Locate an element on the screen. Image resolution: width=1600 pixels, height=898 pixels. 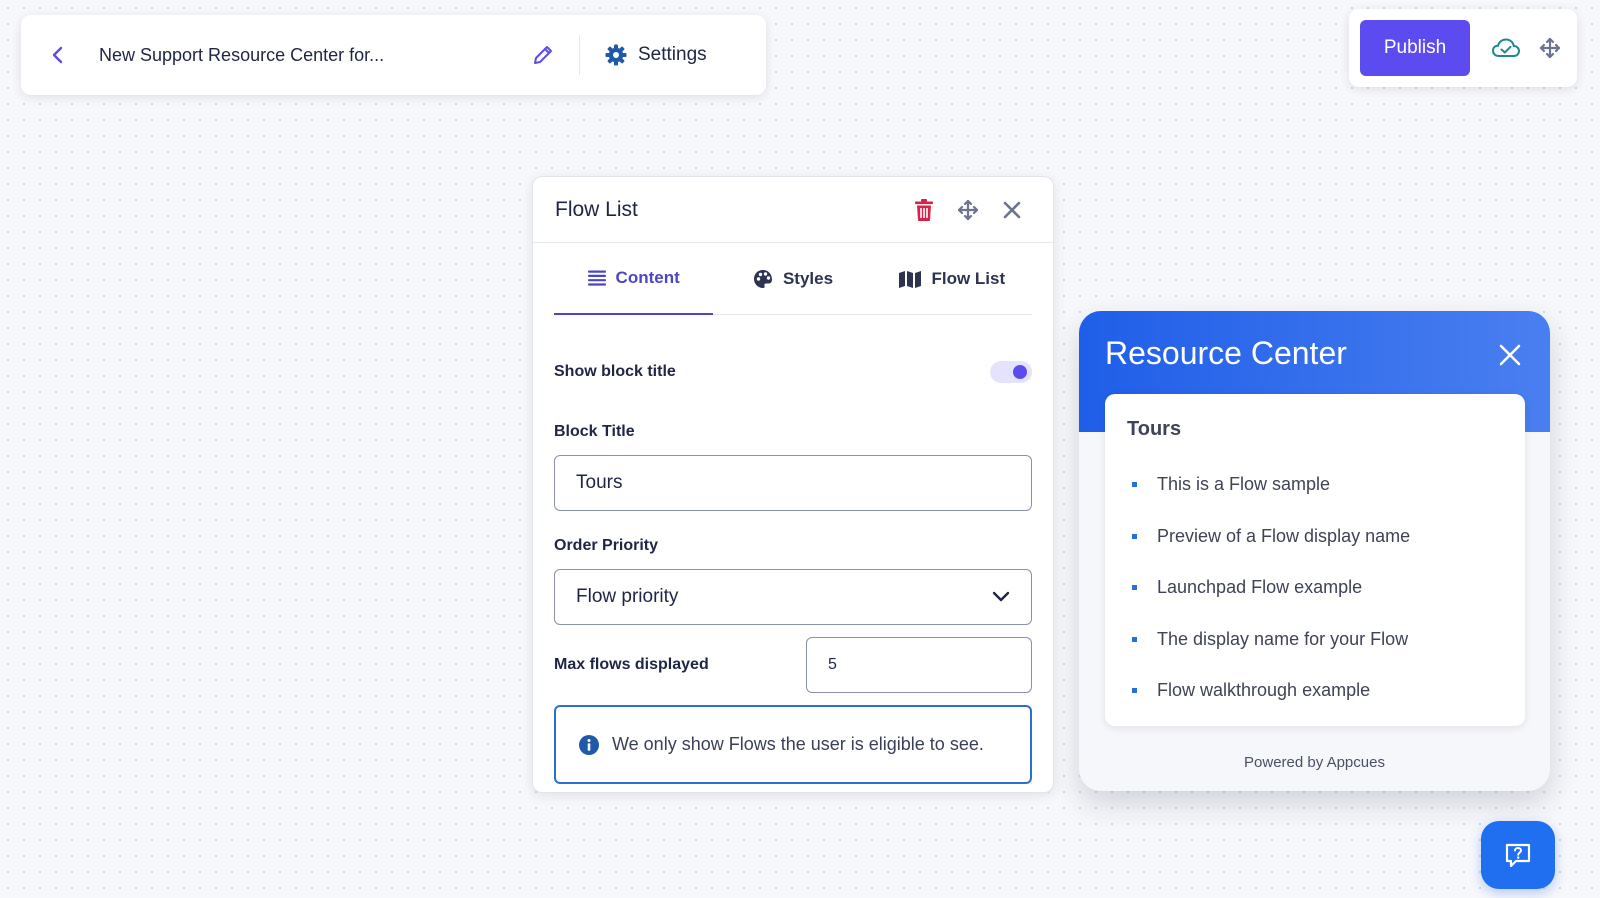
help-launcher-button is located at coordinates (1518, 855).